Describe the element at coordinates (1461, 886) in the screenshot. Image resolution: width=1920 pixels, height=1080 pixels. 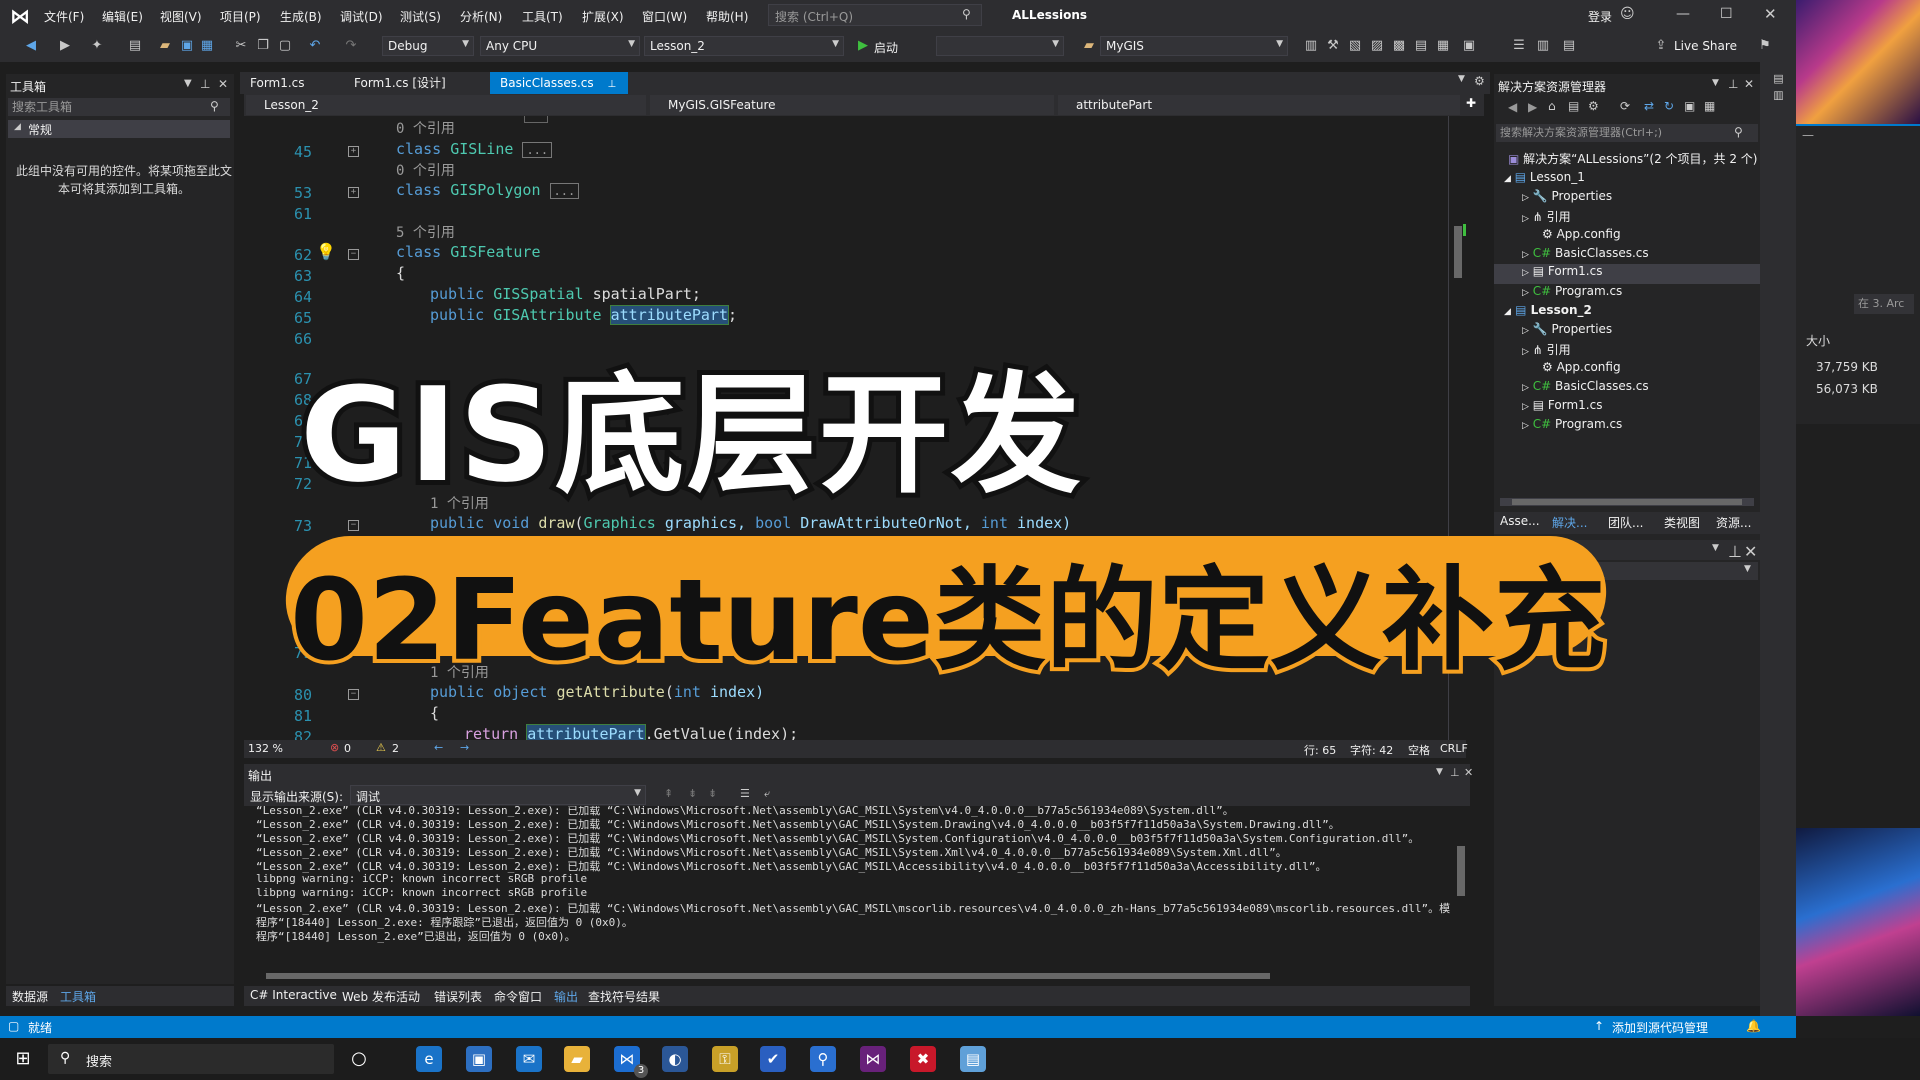
I see `output-vertical-scrollbar` at that location.